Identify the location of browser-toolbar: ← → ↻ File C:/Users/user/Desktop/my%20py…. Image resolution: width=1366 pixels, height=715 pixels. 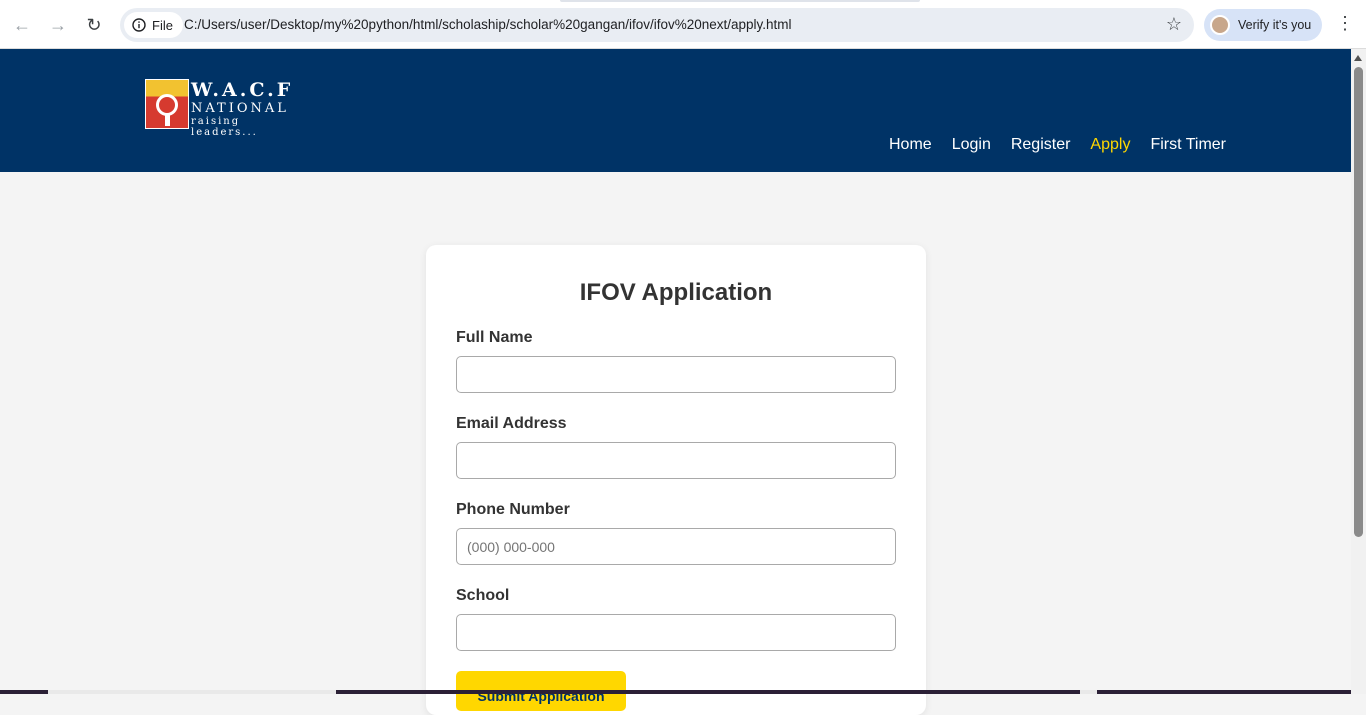
(683, 24).